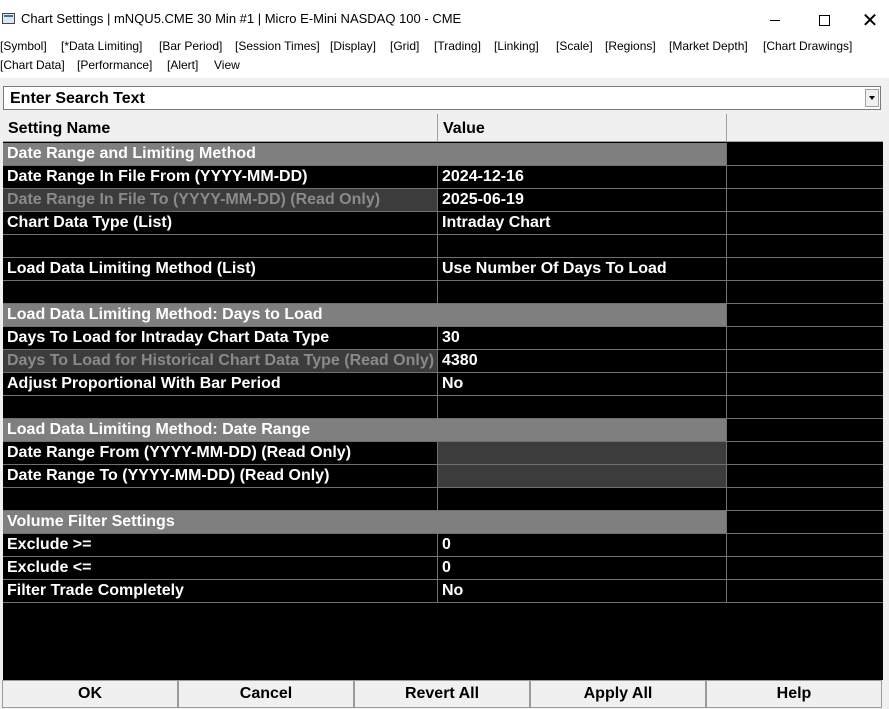 The width and height of the screenshot is (889, 709). Describe the element at coordinates (32, 65) in the screenshot. I see `tab-chart-data: [Chart Data]` at that location.